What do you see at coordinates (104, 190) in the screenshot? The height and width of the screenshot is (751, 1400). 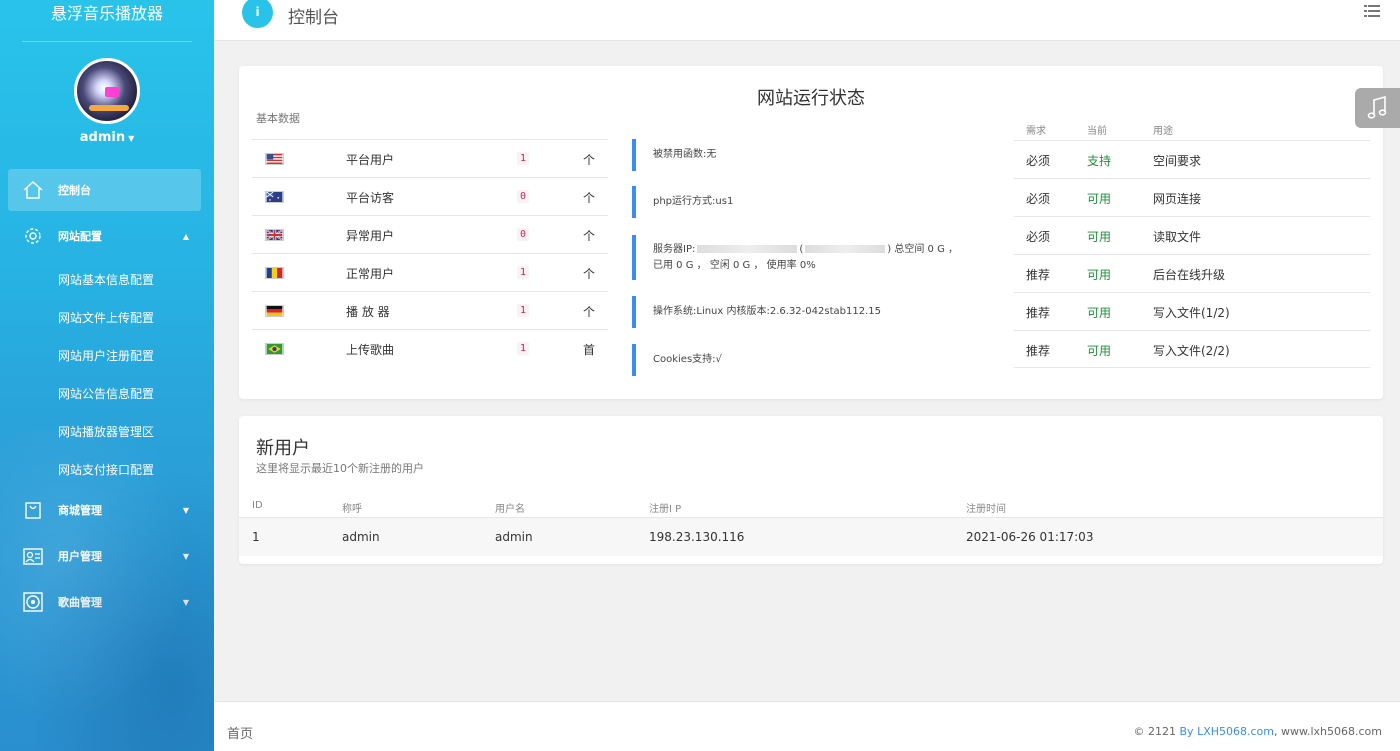 I see `sidebar-item-dashboard: 控制台` at bounding box center [104, 190].